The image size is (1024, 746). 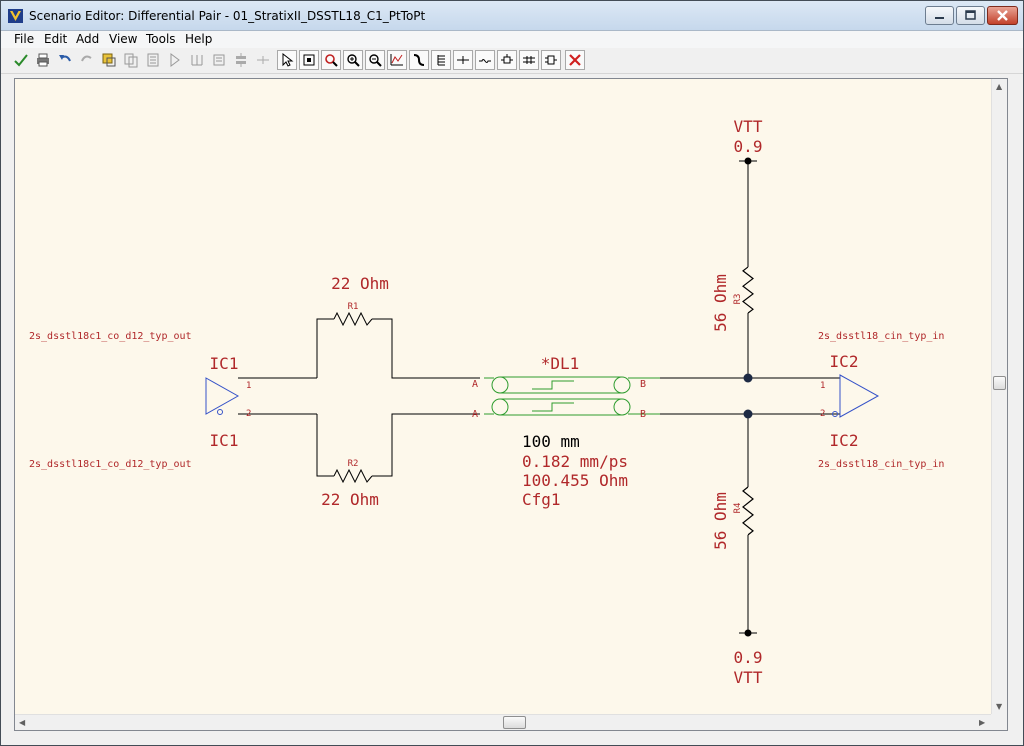 What do you see at coordinates (287, 60) in the screenshot?
I see `pointer-button` at bounding box center [287, 60].